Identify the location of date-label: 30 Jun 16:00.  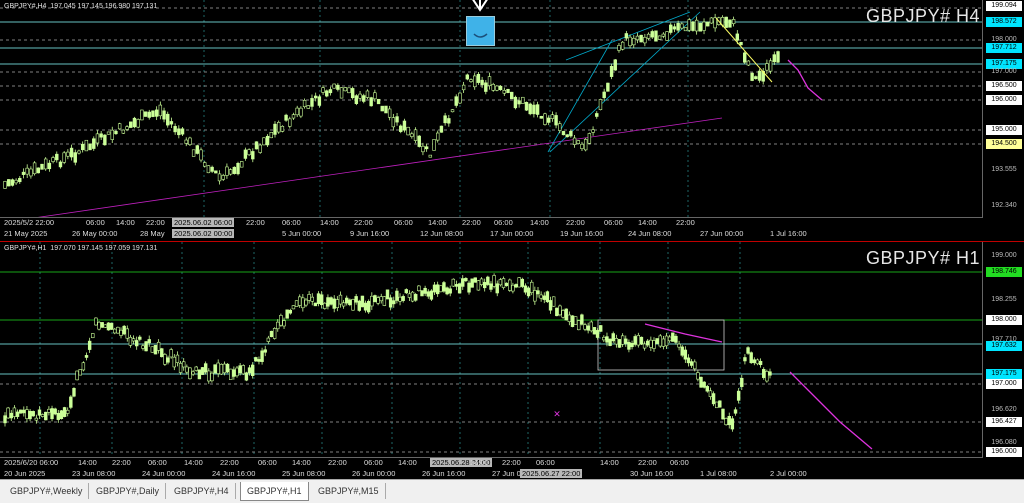
(652, 473).